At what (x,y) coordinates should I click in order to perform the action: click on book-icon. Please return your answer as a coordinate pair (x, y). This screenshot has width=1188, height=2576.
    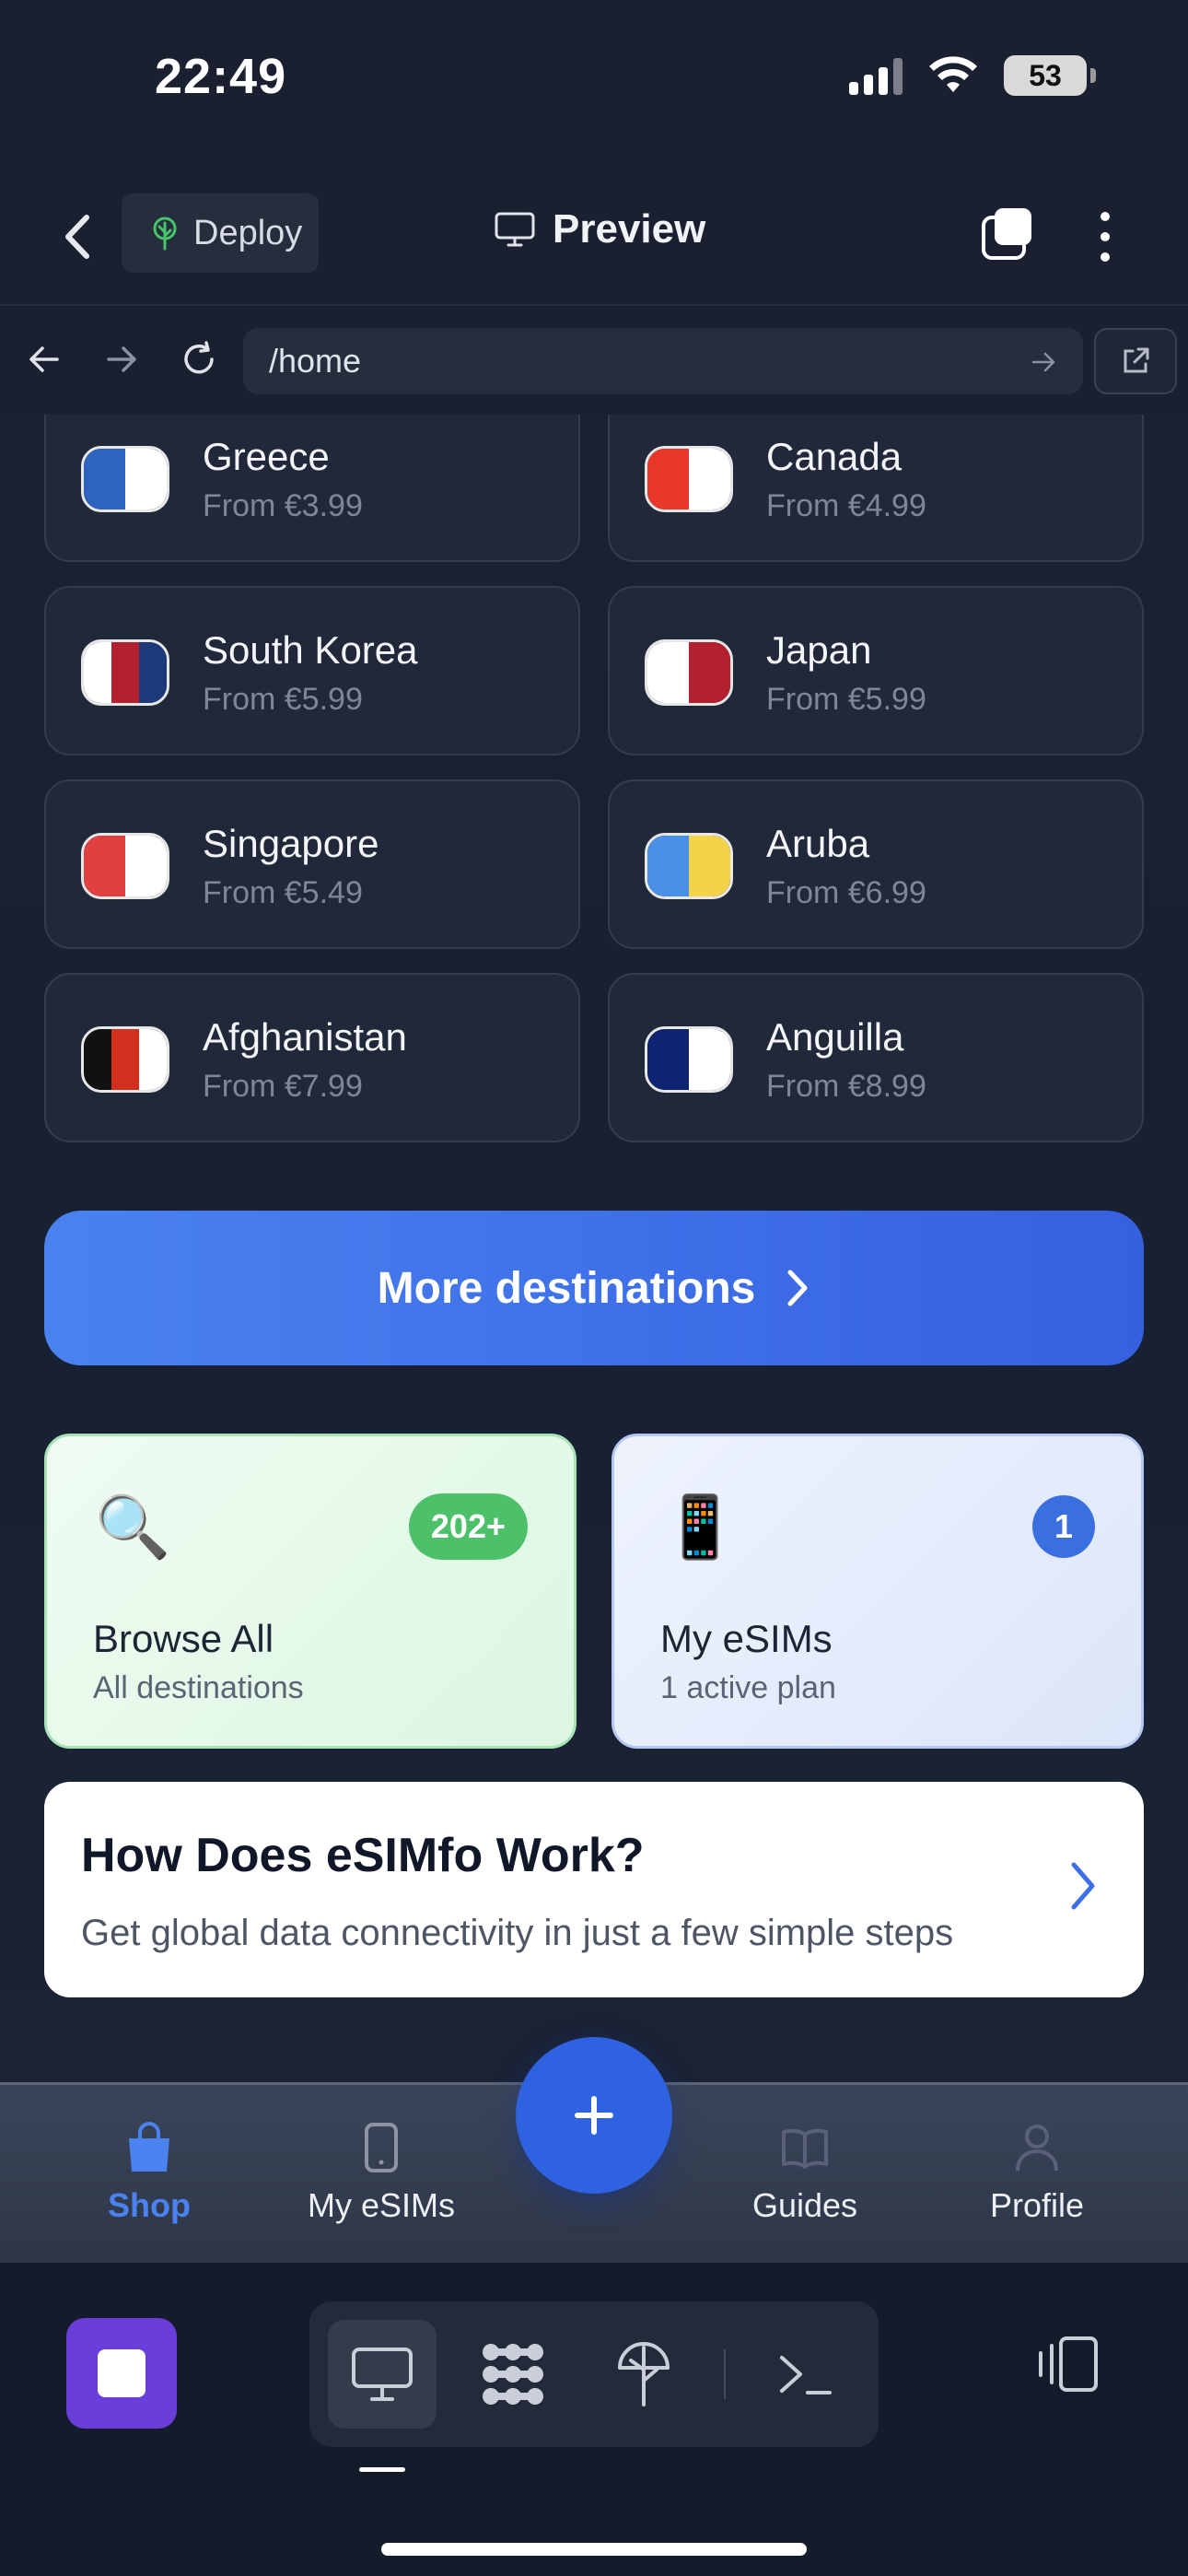
    Looking at the image, I should click on (805, 2148).